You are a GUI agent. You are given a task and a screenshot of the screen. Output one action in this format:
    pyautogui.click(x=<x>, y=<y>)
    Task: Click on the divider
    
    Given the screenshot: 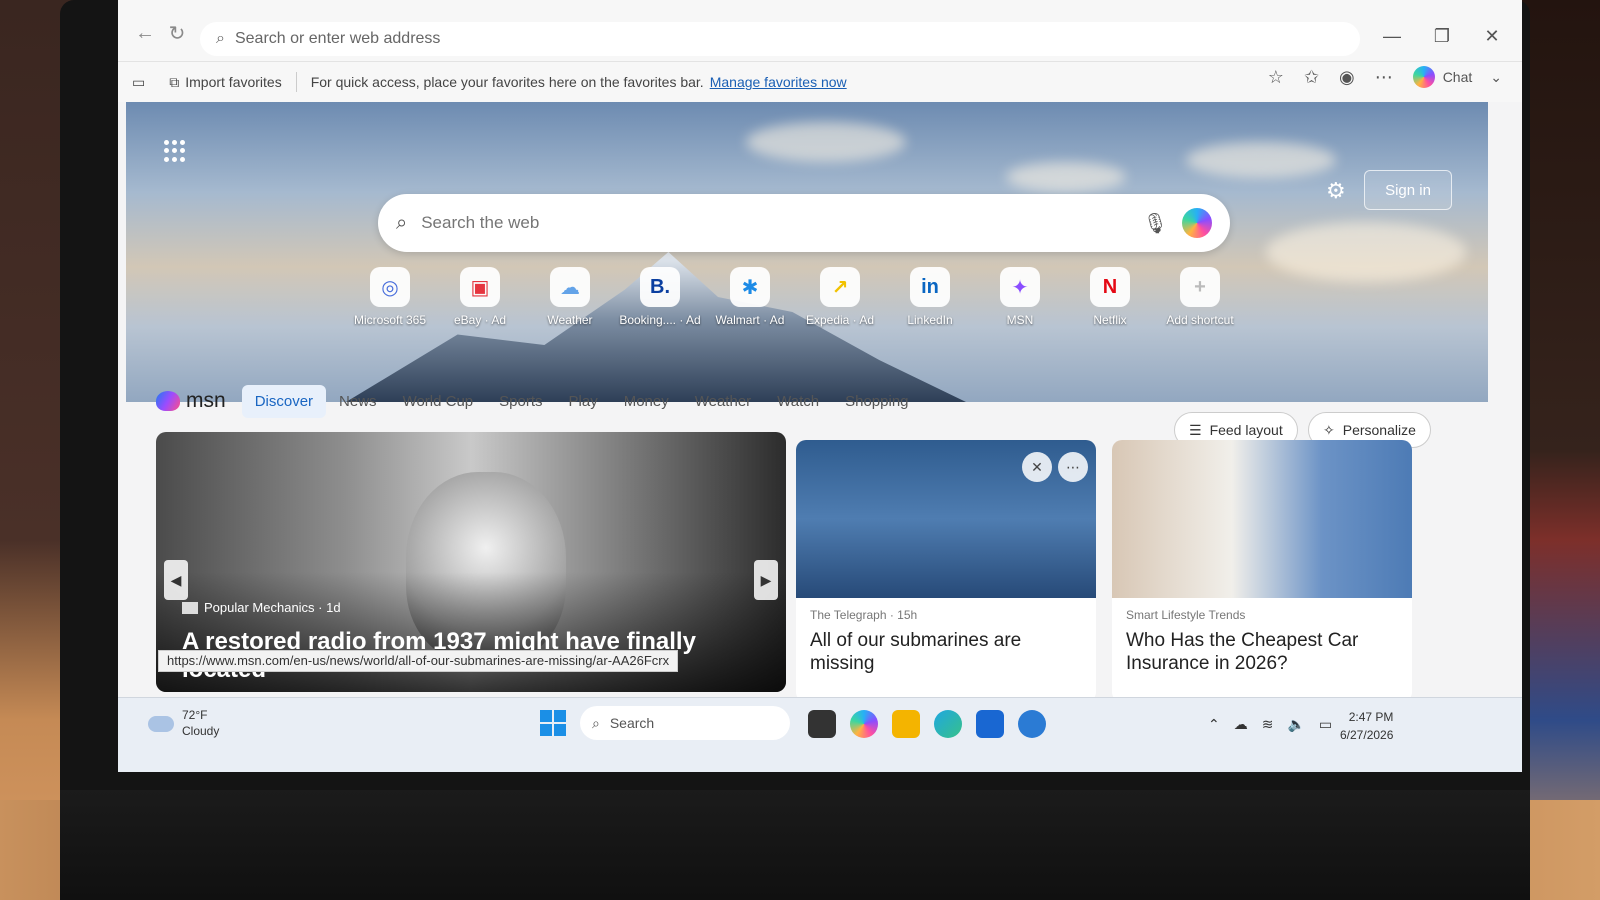 What is the action you would take?
    pyautogui.click(x=296, y=82)
    